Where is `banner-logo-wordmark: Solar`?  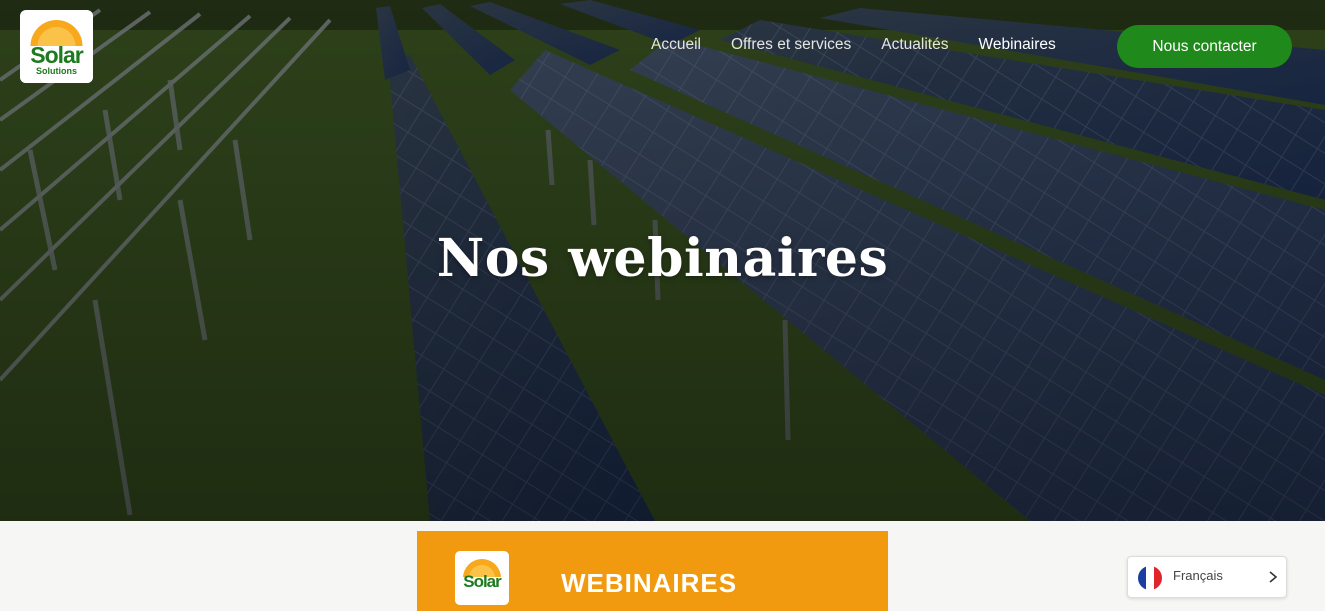 banner-logo-wordmark: Solar is located at coordinates (482, 581).